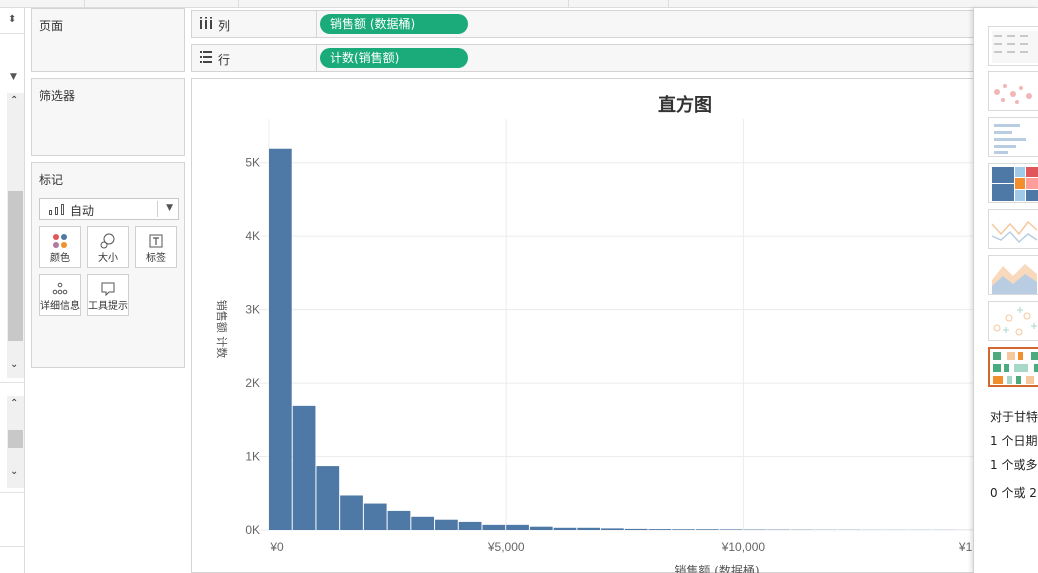  Describe the element at coordinates (394, 58) in the screenshot. I see `rows-pill: 计数(销售额)` at that location.